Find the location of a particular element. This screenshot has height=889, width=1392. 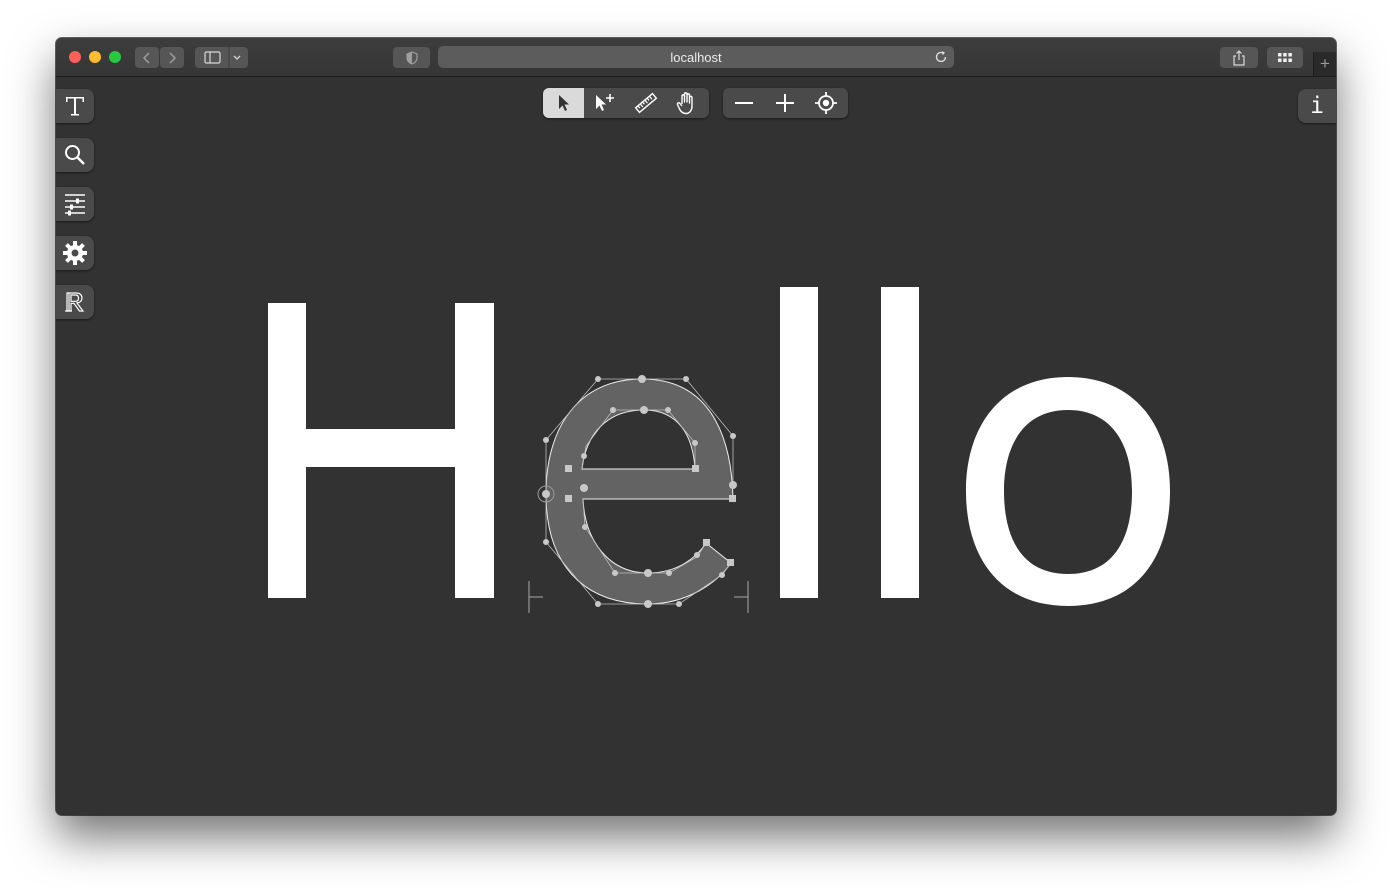

gear-icon is located at coordinates (75, 253).